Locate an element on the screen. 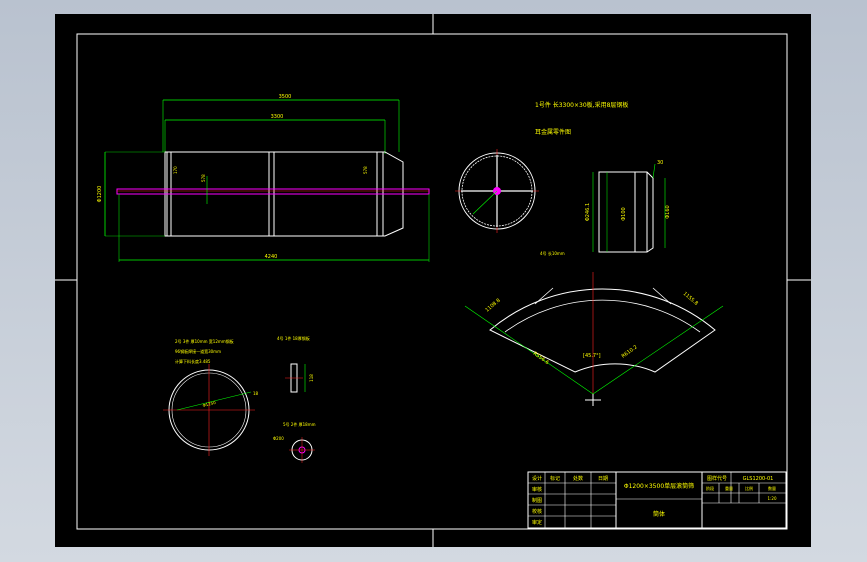 The width and height of the screenshot is (867, 562). dim-arc-r1: R556.6 is located at coordinates (541, 358).